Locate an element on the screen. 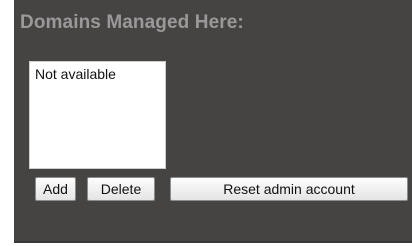 The image size is (412, 246). reset-admin-account-button: Reset admin account is located at coordinates (289, 189).